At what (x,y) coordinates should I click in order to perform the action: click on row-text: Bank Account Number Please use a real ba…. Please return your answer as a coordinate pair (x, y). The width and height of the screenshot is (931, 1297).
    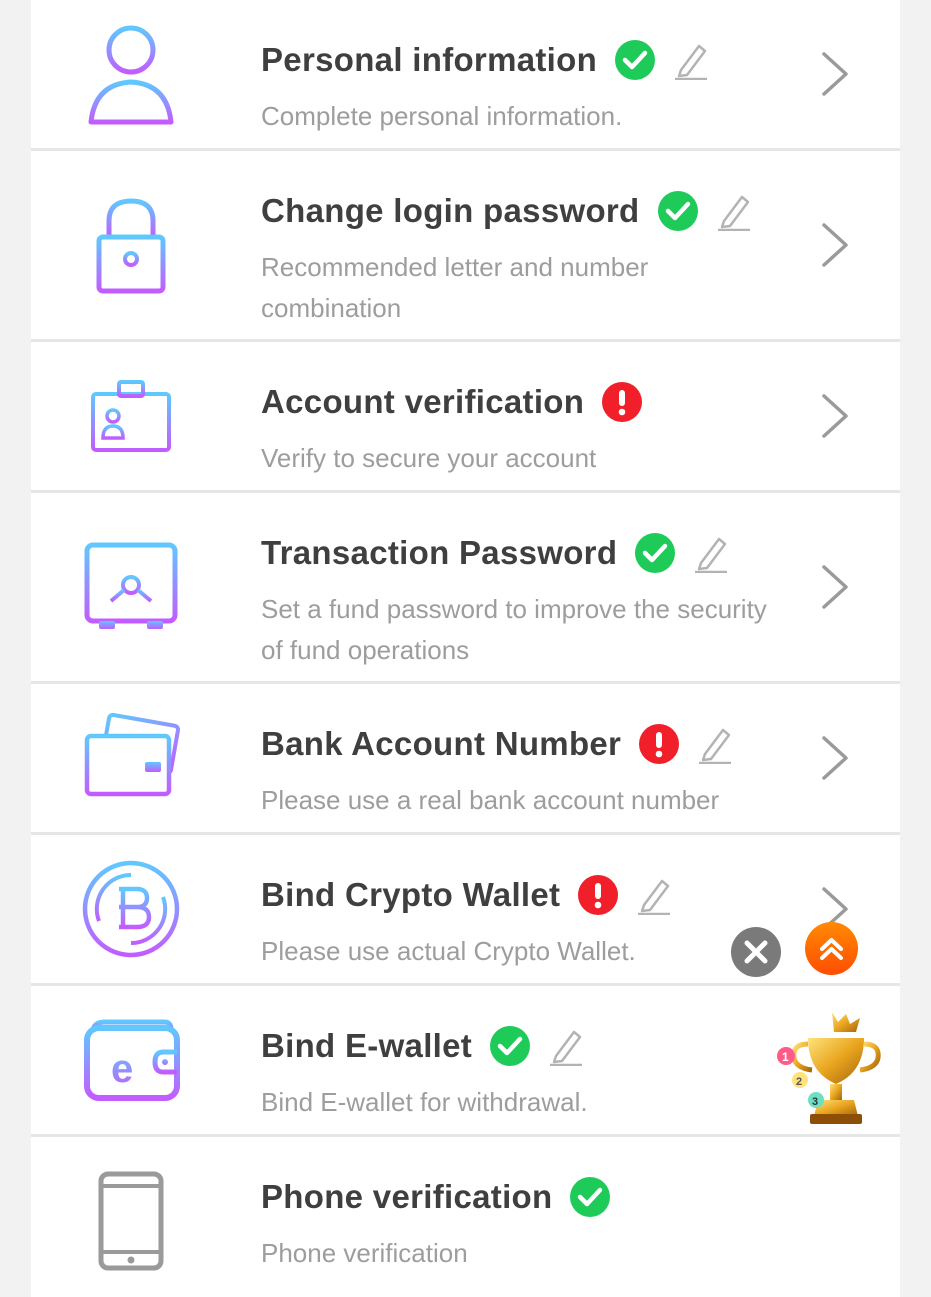
    Looking at the image, I should click on (520, 772).